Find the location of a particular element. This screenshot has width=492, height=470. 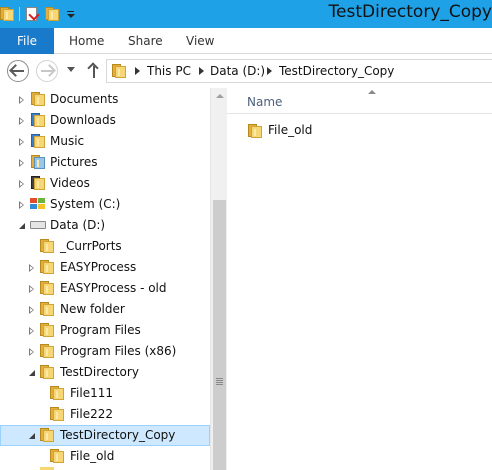

column-header-name: Name is located at coordinates (264, 102).